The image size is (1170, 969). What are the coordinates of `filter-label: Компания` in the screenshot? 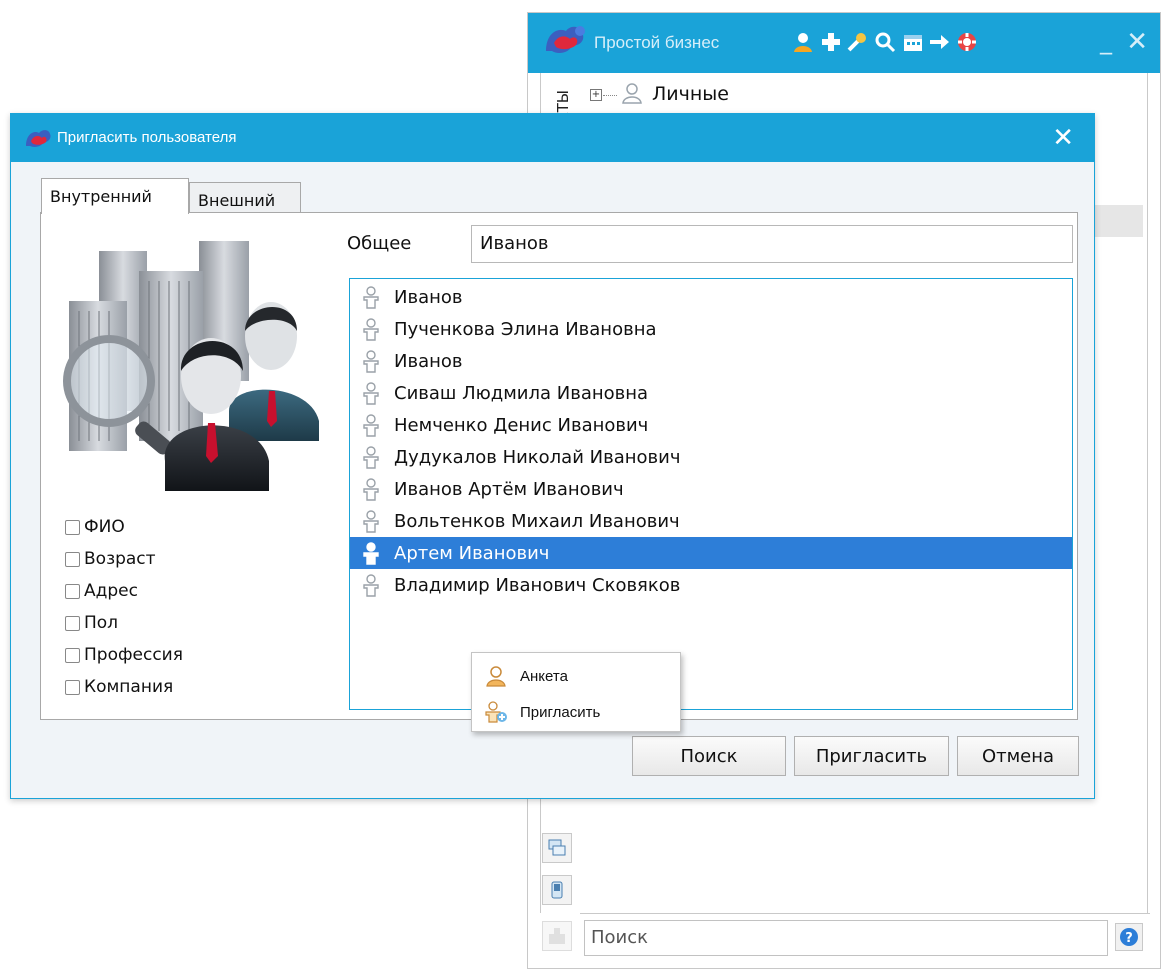 It's located at (129, 687).